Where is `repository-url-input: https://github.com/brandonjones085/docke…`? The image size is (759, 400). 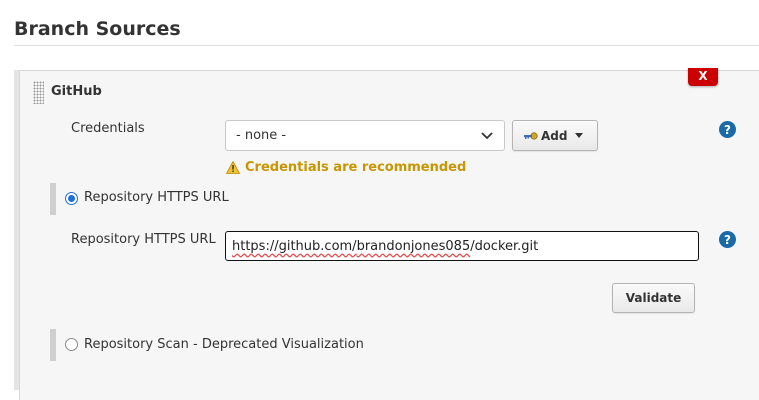
repository-url-input: https://github.com/brandonjones085/docke… is located at coordinates (462, 246).